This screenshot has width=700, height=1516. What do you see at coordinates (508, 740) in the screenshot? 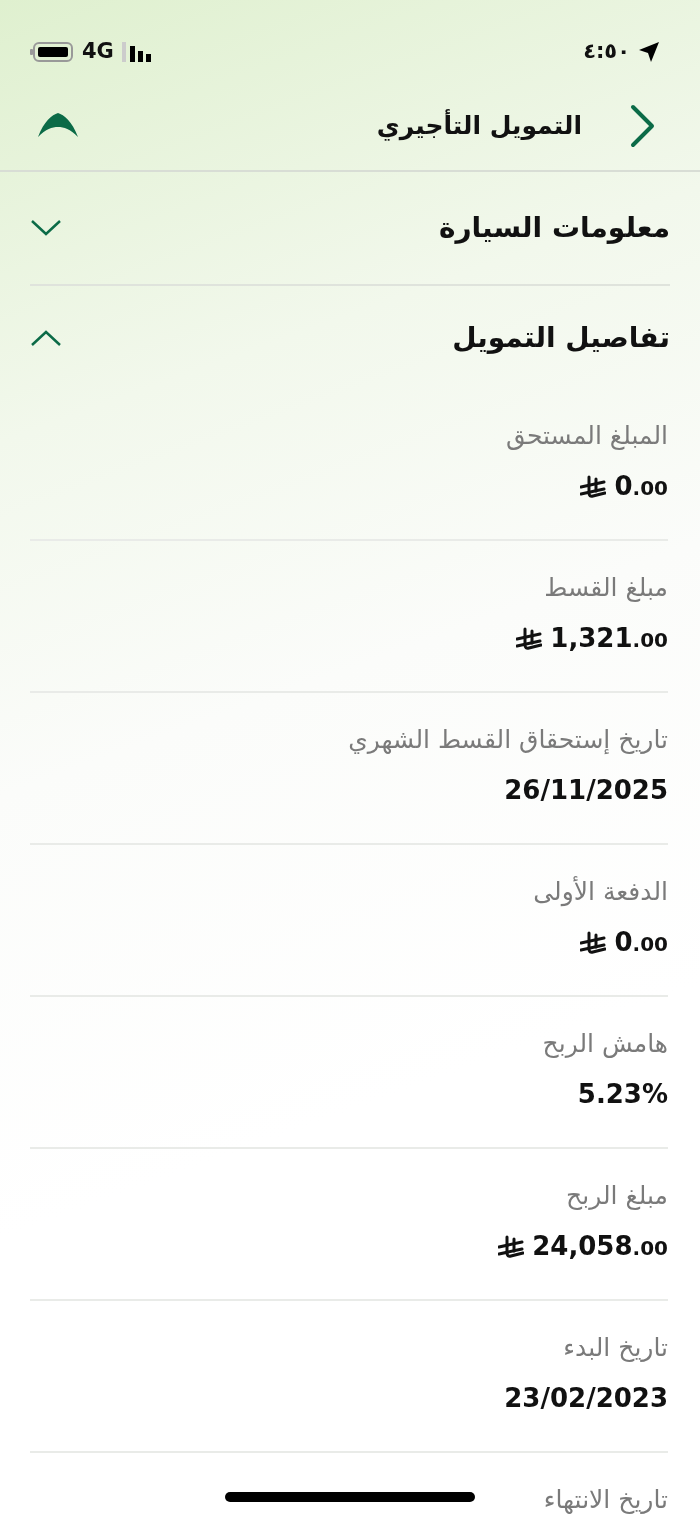
I see `field-label: تاريخ إستحقاق القسط الشهري` at bounding box center [508, 740].